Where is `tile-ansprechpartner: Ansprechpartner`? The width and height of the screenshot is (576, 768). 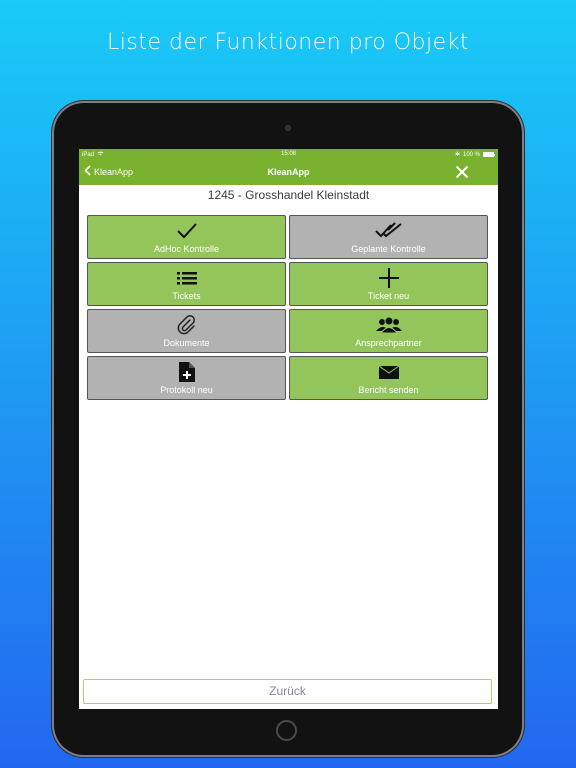 tile-ansprechpartner: Ansprechpartner is located at coordinates (388, 331).